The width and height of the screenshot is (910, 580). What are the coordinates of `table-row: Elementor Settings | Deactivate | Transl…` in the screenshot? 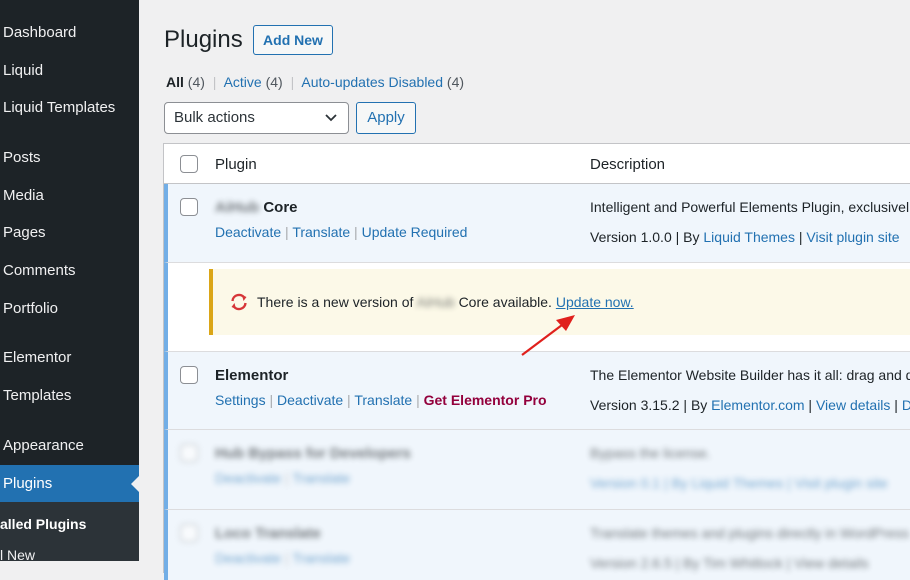 It's located at (537, 391).